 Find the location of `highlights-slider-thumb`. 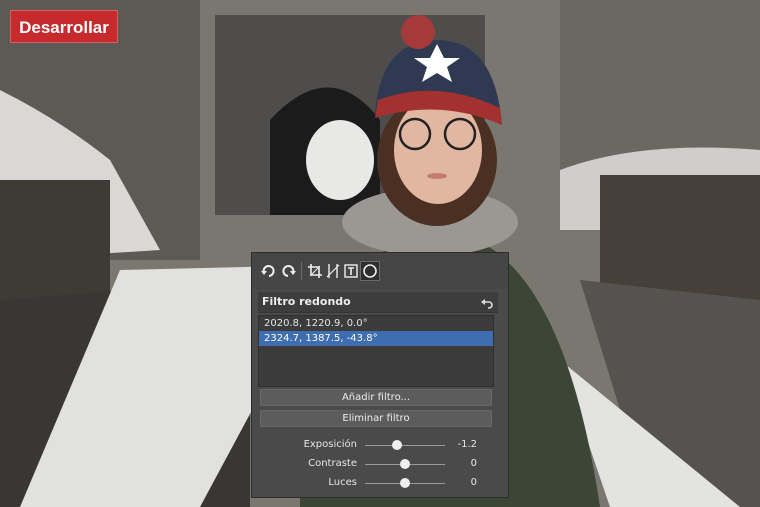

highlights-slider-thumb is located at coordinates (405, 483).